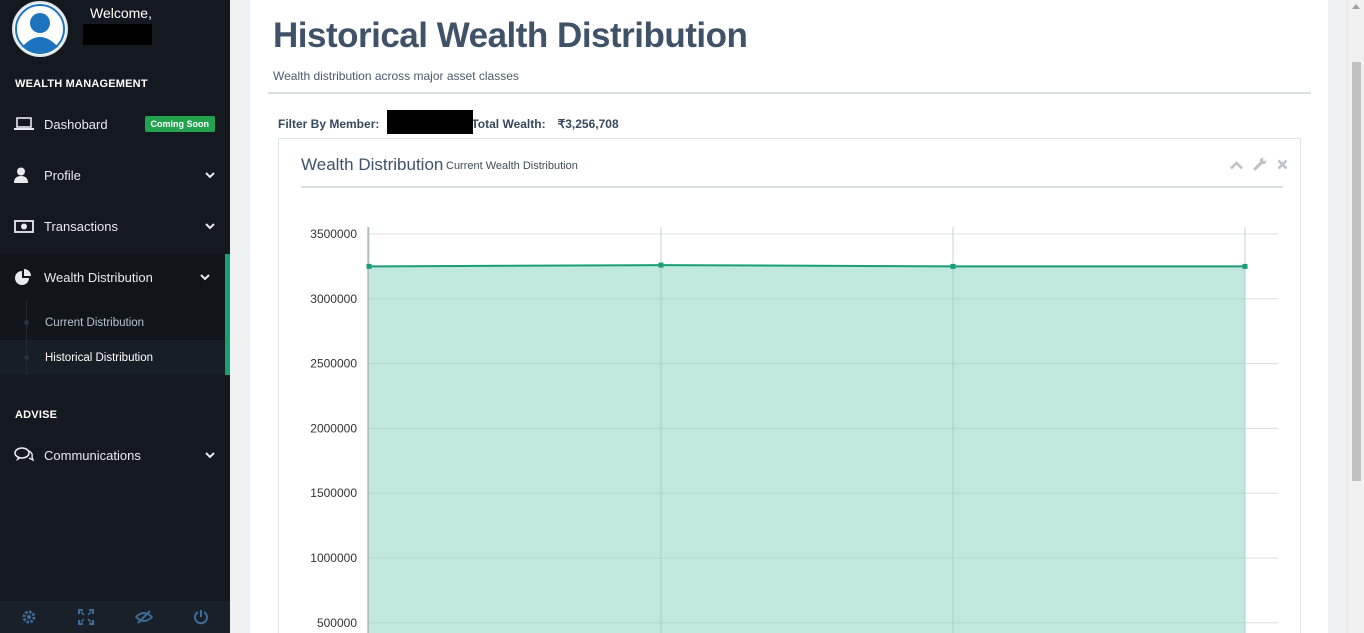  I want to click on y-tick-label: 3000000, so click(333, 299).